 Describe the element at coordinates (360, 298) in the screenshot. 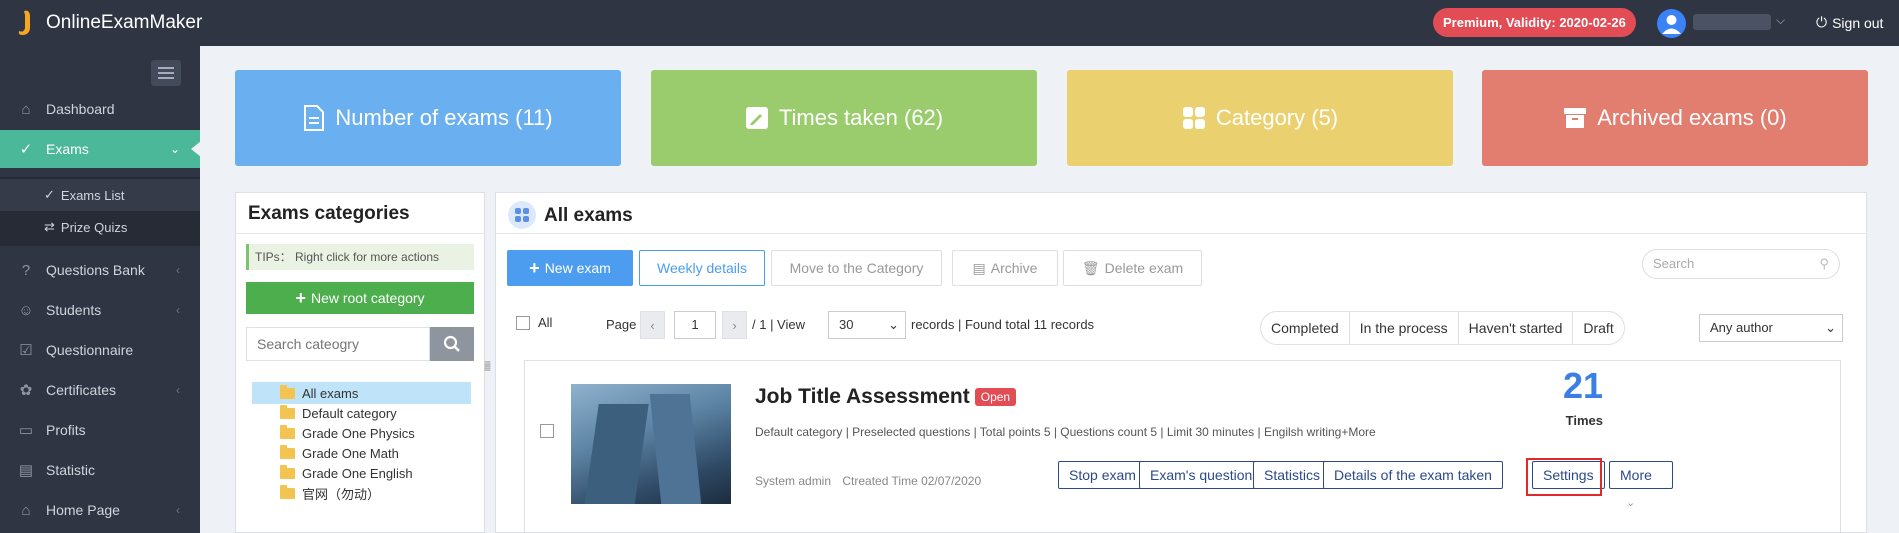

I see `new-root-category-button: + New root category` at that location.